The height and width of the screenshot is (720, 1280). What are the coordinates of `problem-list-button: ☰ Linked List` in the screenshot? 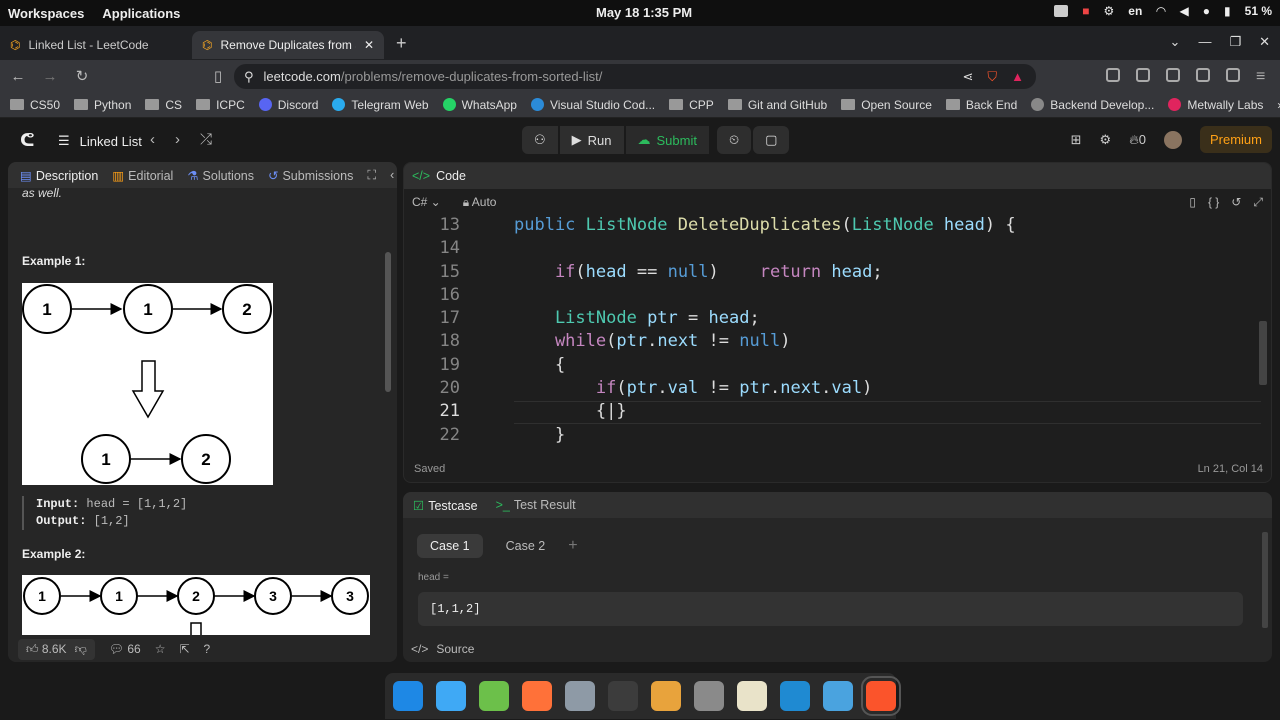 It's located at (100, 141).